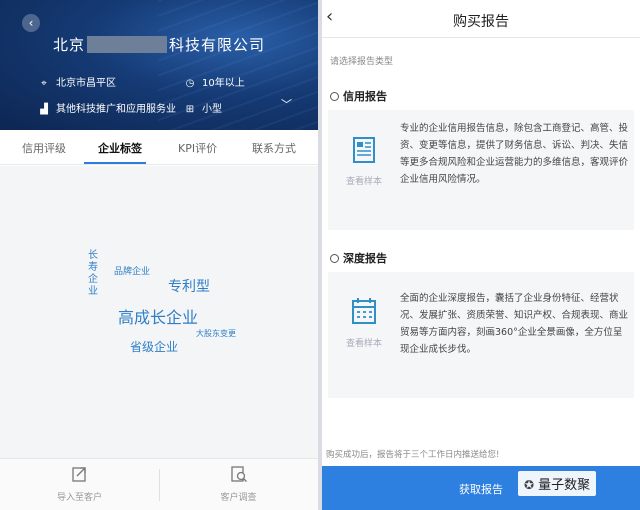  Describe the element at coordinates (238, 498) in the screenshot. I see `survey-label: 客户调查` at that location.